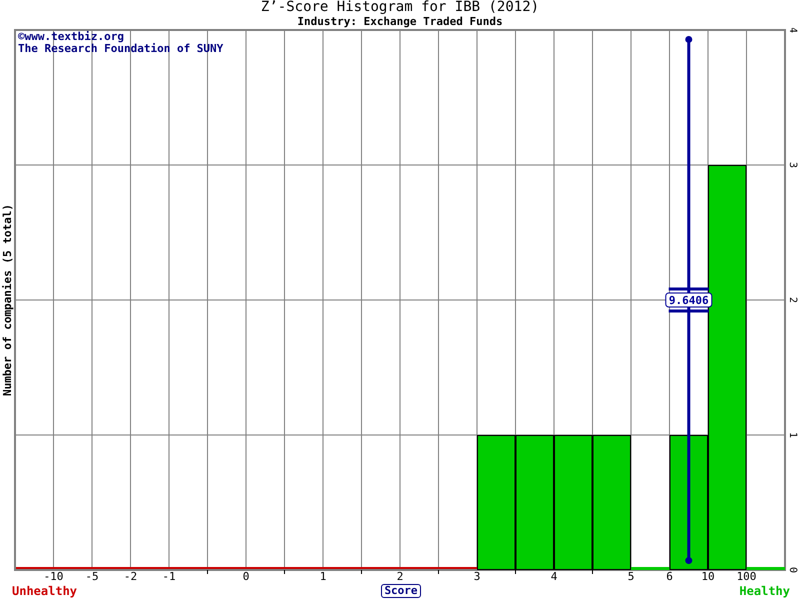 Image resolution: width=800 pixels, height=600 pixels. Describe the element at coordinates (400, 7) in the screenshot. I see `chart-title: Z’-Score Histogram for IBB (2012)` at that location.